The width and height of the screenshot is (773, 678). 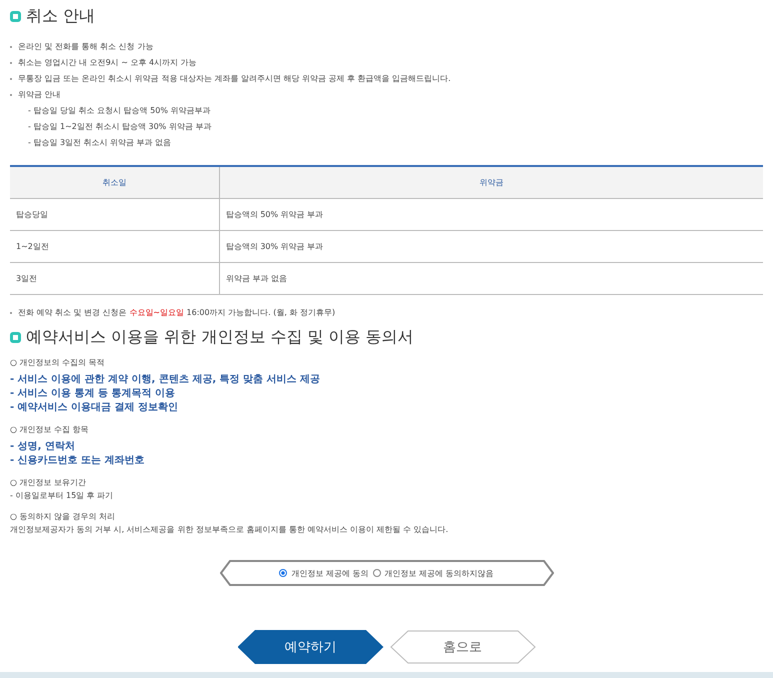 I want to click on bullet-text: 온라인 및 전화를 통해 취소 신청 가능, so click(x=86, y=47).